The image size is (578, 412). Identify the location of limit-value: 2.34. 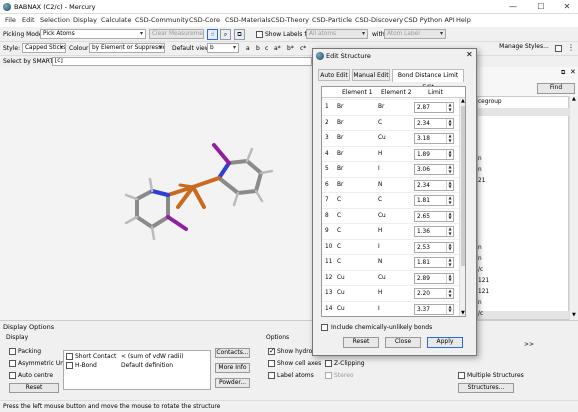
(423, 186).